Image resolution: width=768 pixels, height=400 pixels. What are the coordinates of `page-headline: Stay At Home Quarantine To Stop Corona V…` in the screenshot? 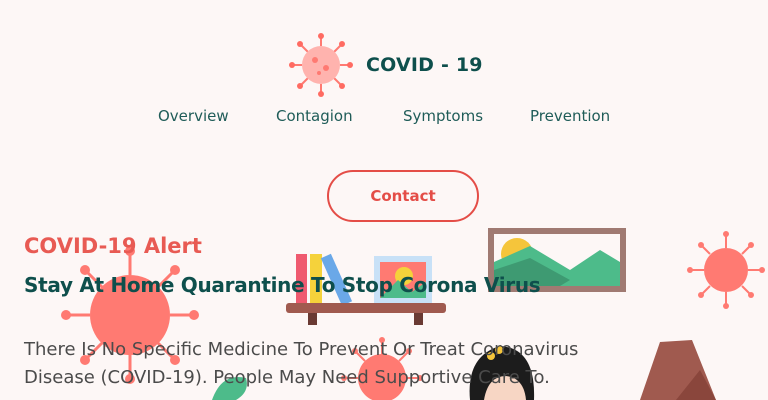 It's located at (282, 285).